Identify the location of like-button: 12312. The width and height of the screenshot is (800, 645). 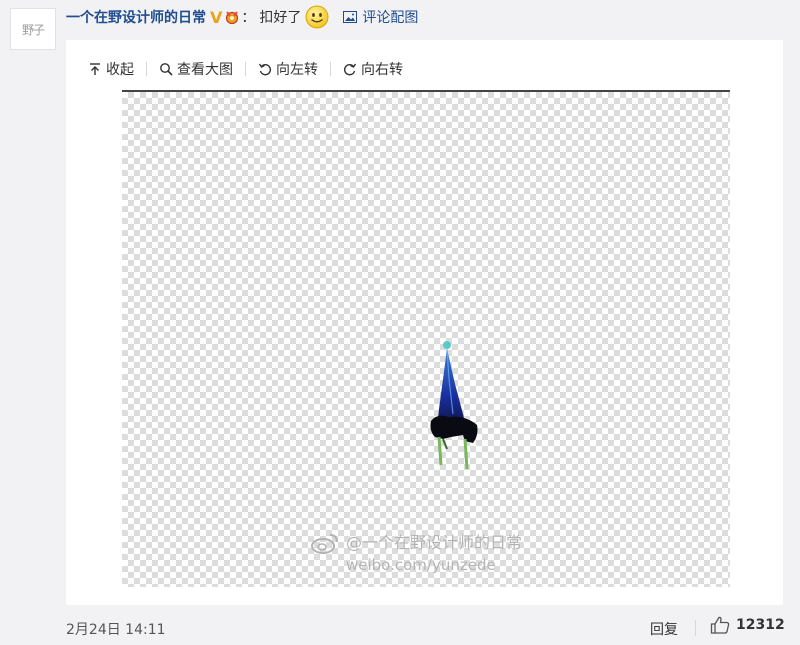
(747, 625).